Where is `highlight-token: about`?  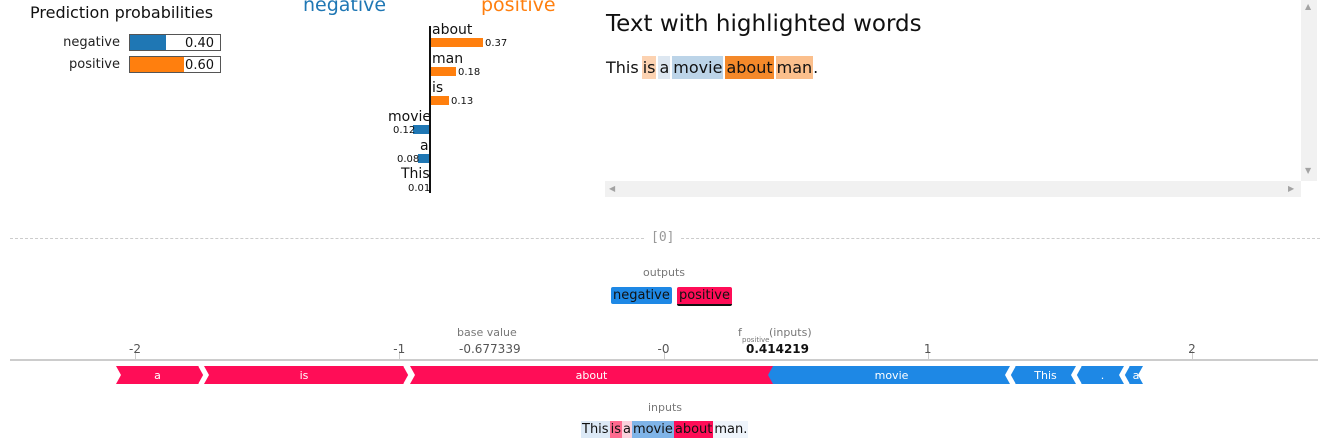 highlight-token: about is located at coordinates (749, 67).